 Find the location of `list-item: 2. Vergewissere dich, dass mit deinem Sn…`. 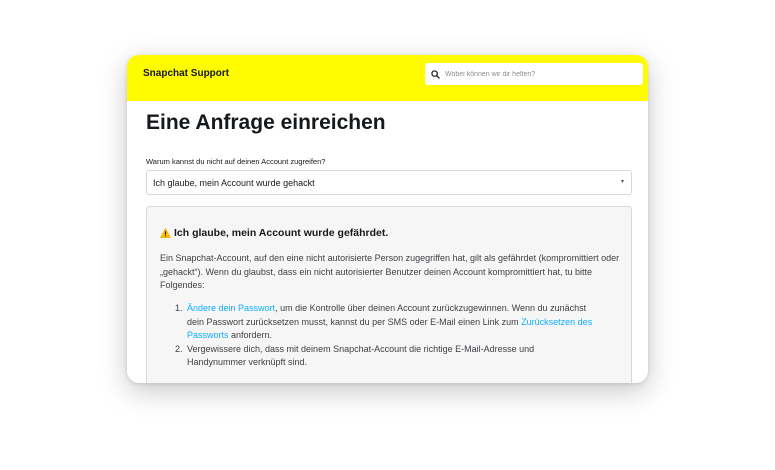

list-item: 2. Vergewissere dich, dass mit deinem Sn… is located at coordinates (385, 356).